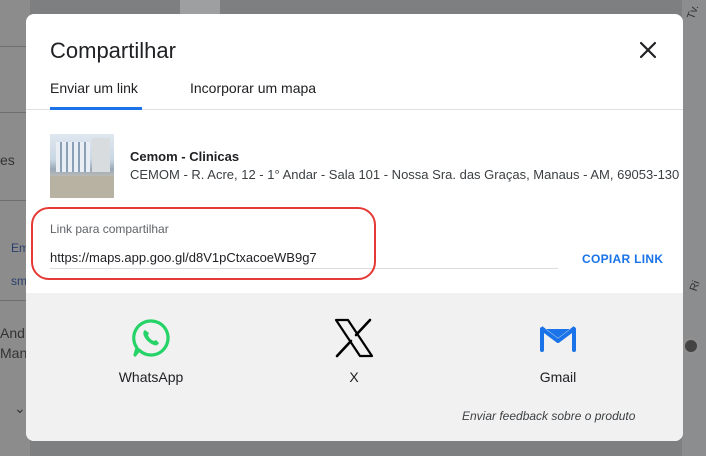 The width and height of the screenshot is (706, 456). Describe the element at coordinates (253, 95) in the screenshot. I see `tab-embed-map: Incorporar um mapa` at that location.